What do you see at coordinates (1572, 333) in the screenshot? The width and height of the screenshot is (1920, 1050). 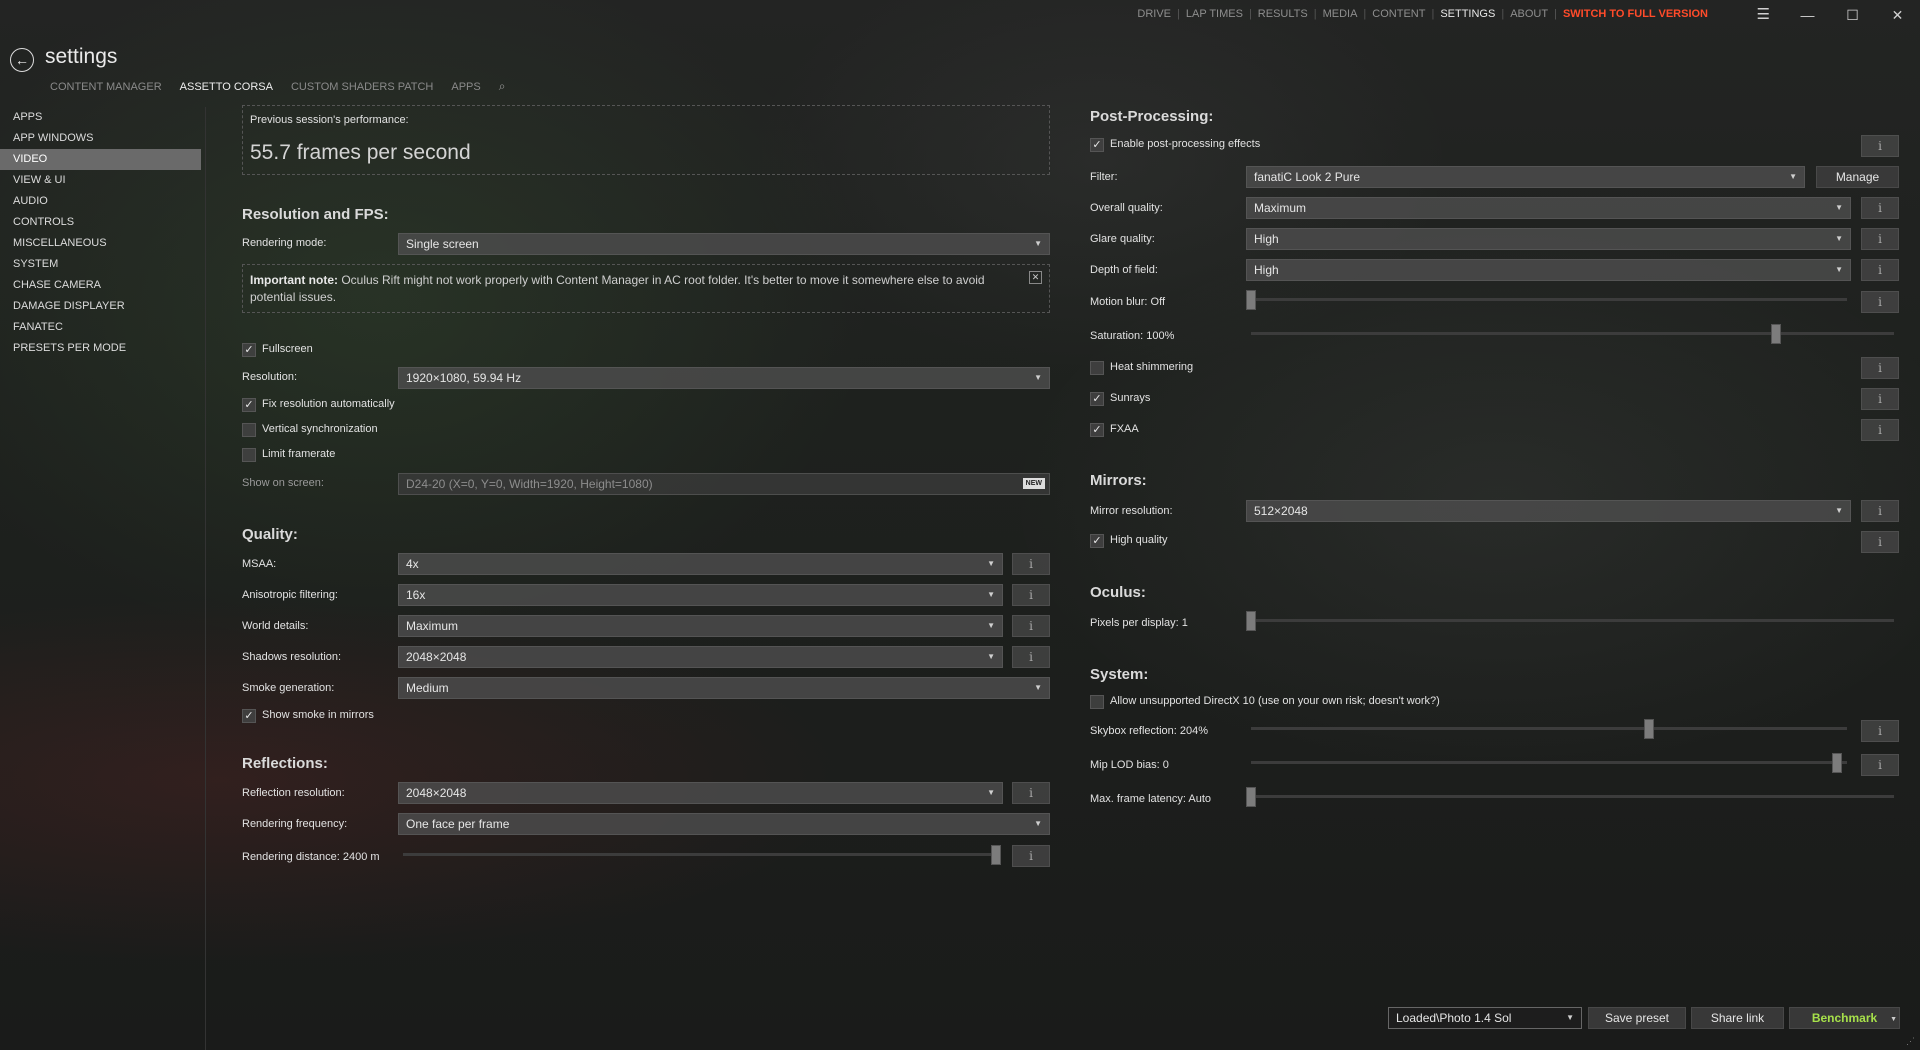 I see `saturation-slider` at bounding box center [1572, 333].